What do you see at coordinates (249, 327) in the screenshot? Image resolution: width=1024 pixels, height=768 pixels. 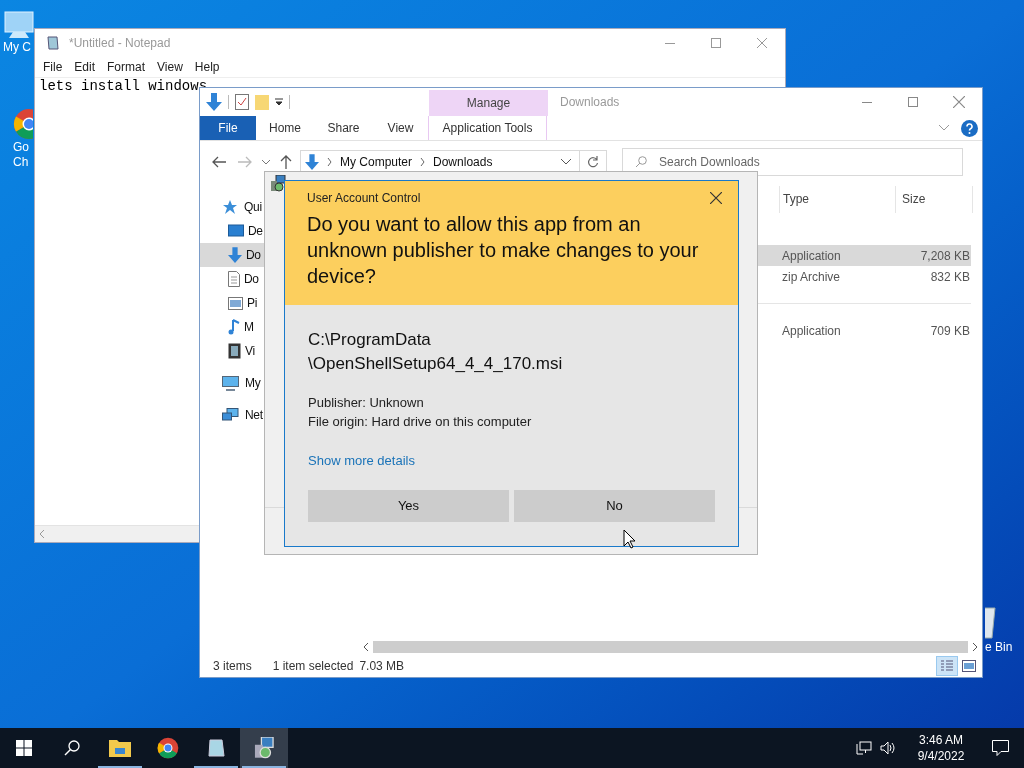 I see `nav-label: M` at bounding box center [249, 327].